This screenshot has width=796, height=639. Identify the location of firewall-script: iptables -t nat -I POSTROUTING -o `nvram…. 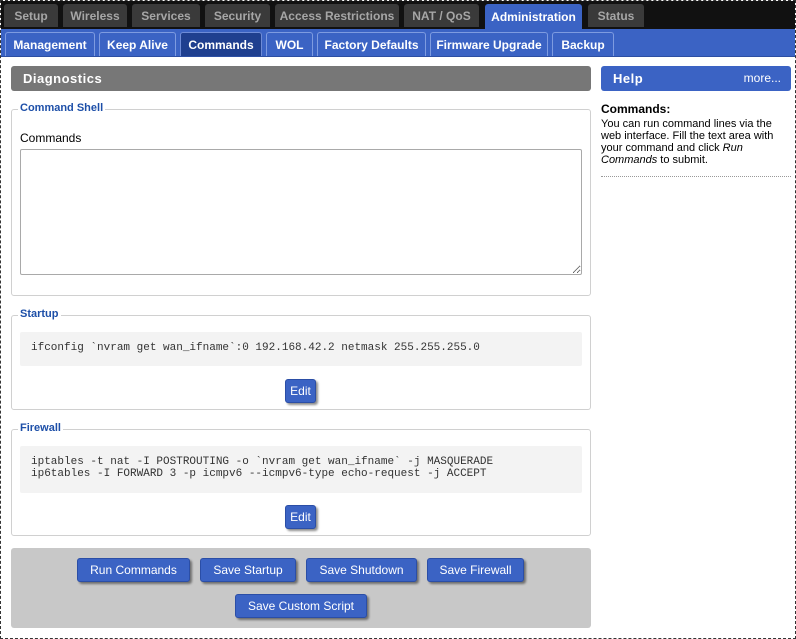
(301, 469).